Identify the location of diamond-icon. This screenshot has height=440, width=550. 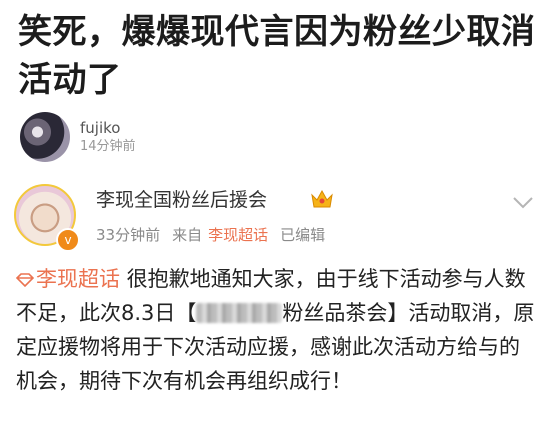
(25, 280).